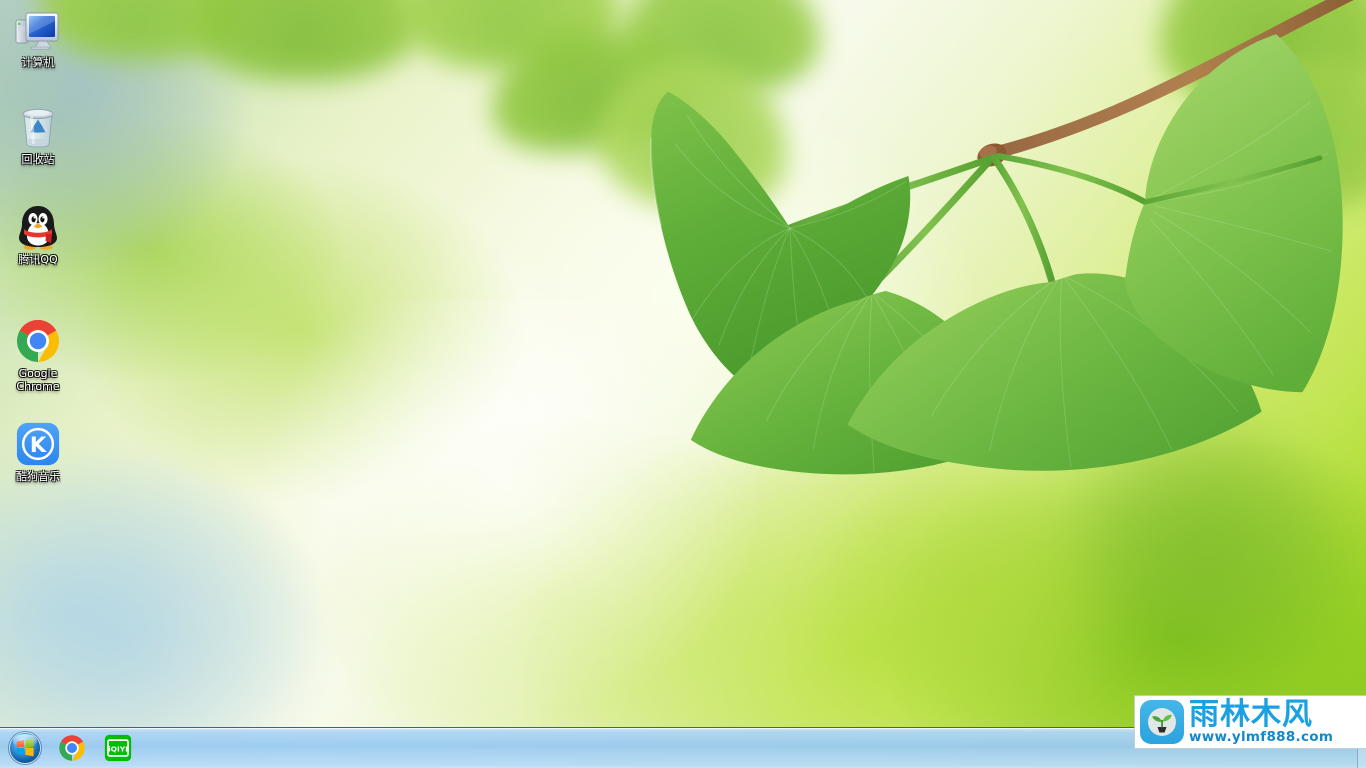 Image resolution: width=1366 pixels, height=768 pixels. Describe the element at coordinates (38, 159) in the screenshot. I see `desktop-icon-label: 回收站` at that location.